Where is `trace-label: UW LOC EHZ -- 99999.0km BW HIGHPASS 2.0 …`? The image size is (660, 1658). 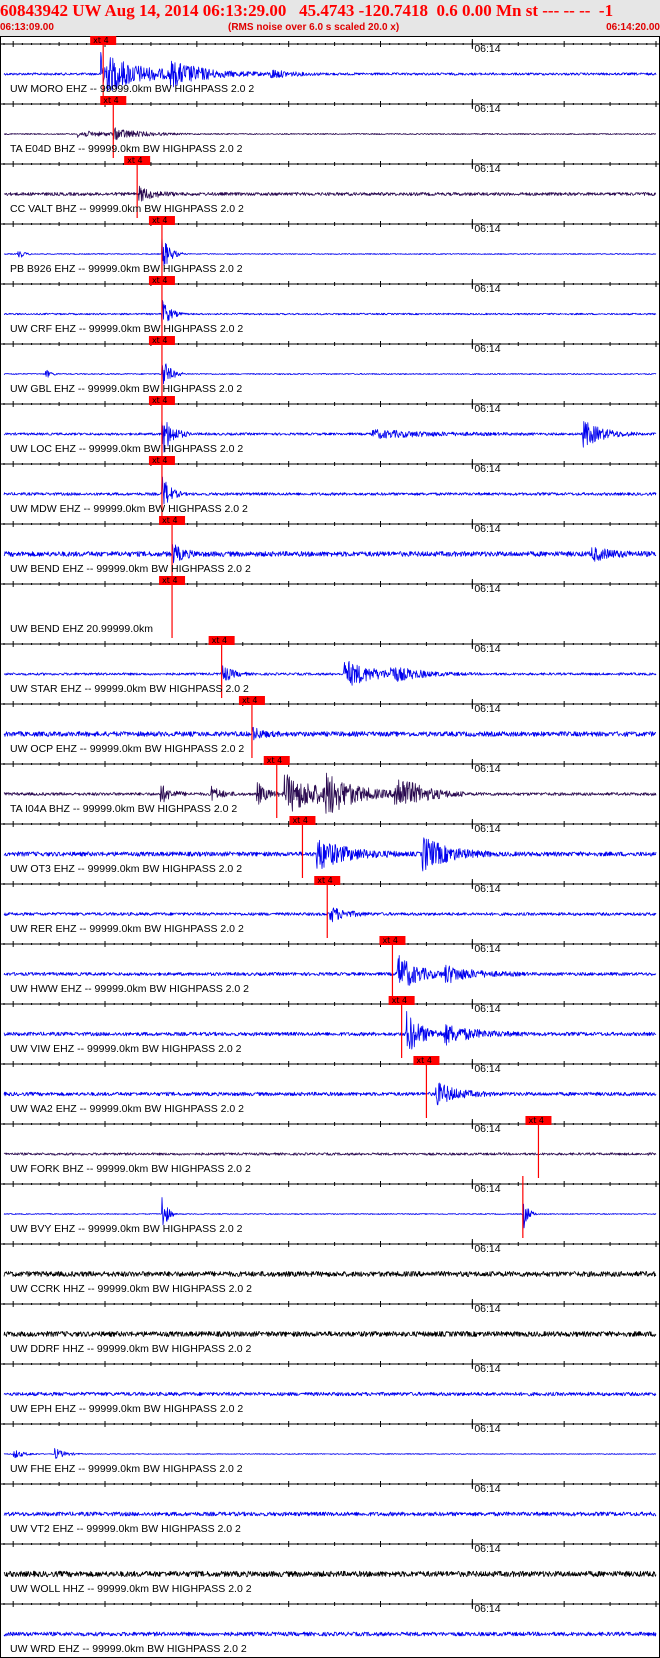 trace-label: UW LOC EHZ -- 99999.0km BW HIGHPASS 2.0 … is located at coordinates (126, 449).